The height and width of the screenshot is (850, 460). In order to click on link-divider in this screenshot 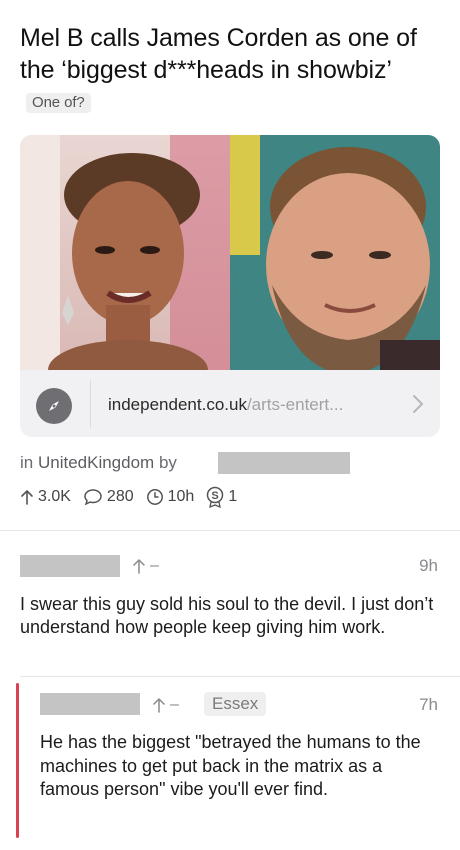, I will do `click(90, 404)`.